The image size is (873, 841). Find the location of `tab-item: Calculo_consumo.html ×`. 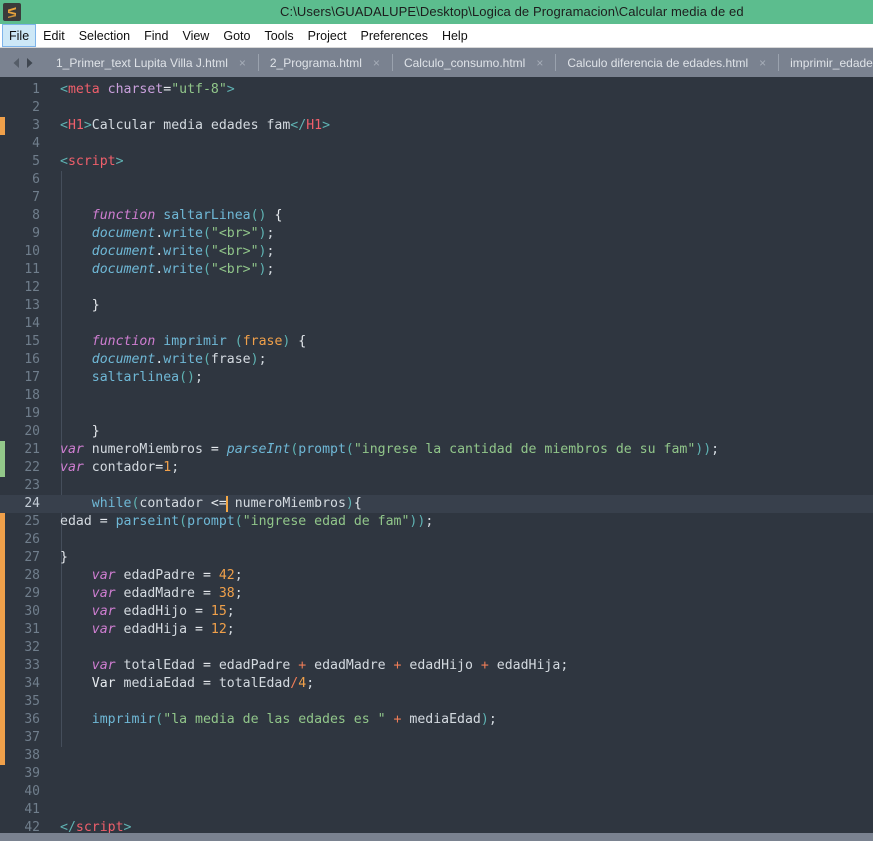

tab-item: Calculo_consumo.html × is located at coordinates (473, 62).